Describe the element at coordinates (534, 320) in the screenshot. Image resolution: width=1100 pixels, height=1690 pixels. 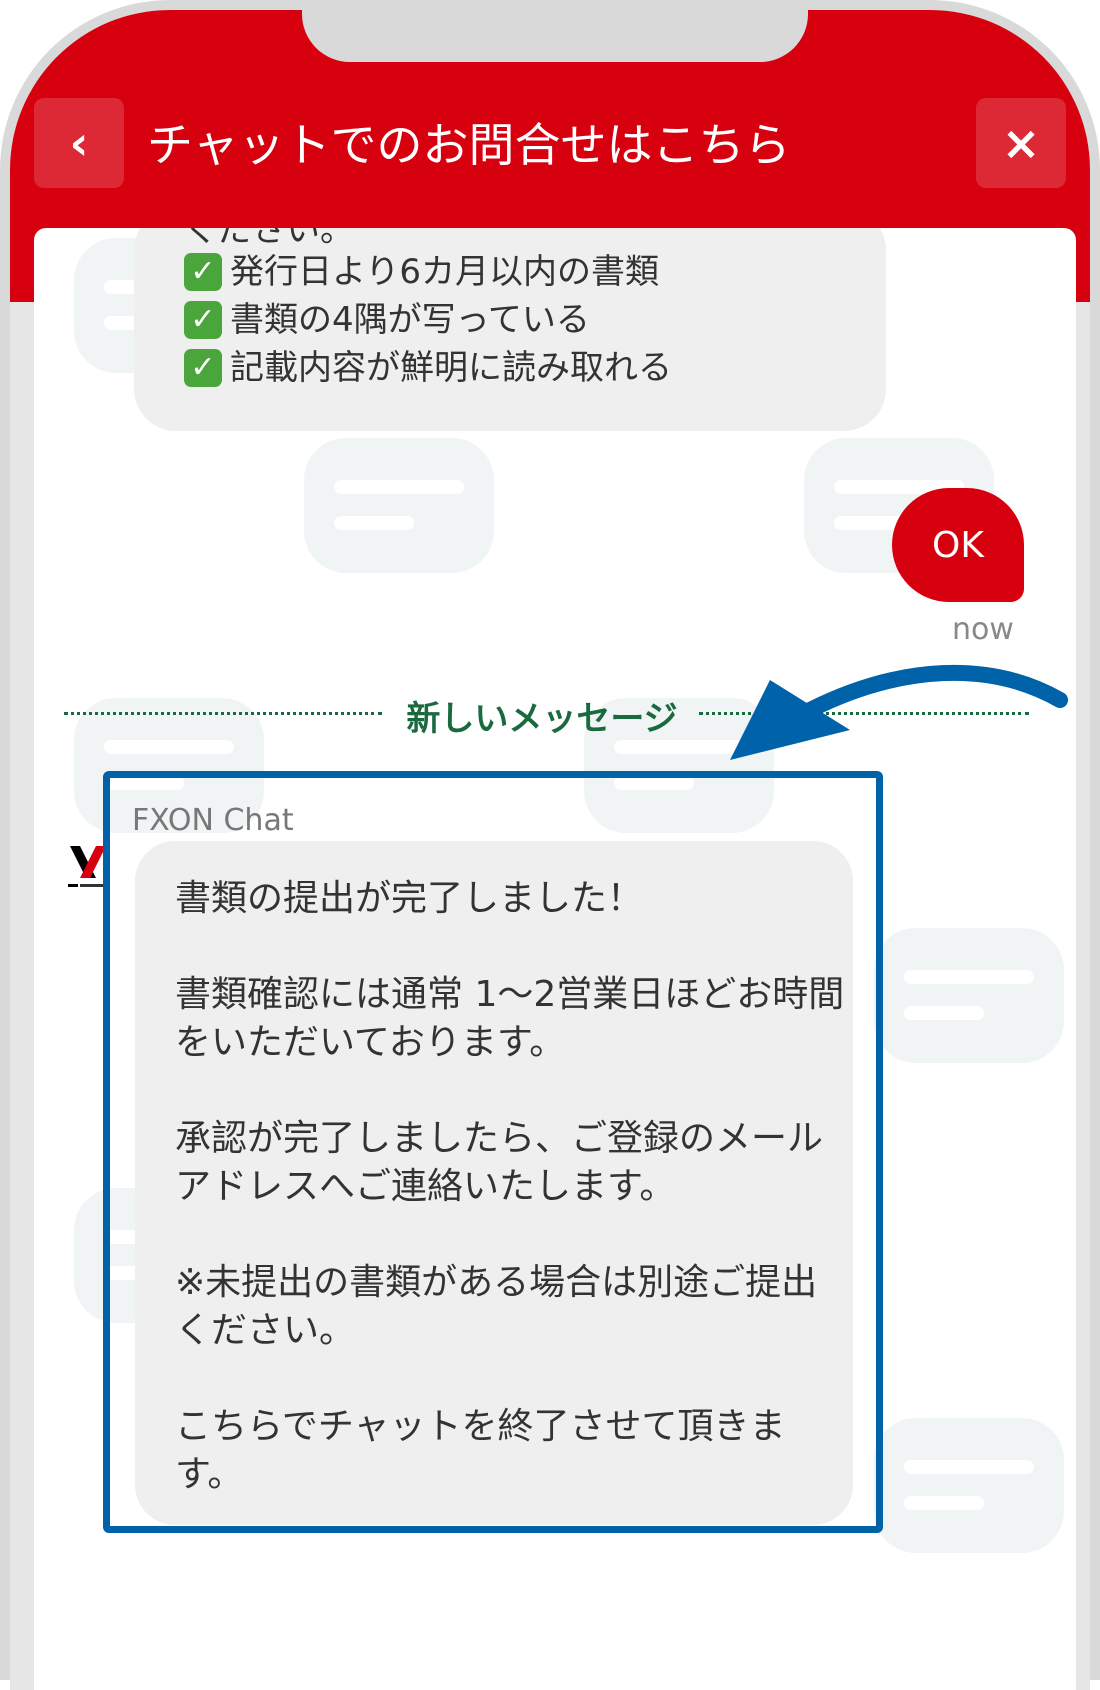
I see `checklist-item: ✓ 書類の4隅が写っている` at that location.